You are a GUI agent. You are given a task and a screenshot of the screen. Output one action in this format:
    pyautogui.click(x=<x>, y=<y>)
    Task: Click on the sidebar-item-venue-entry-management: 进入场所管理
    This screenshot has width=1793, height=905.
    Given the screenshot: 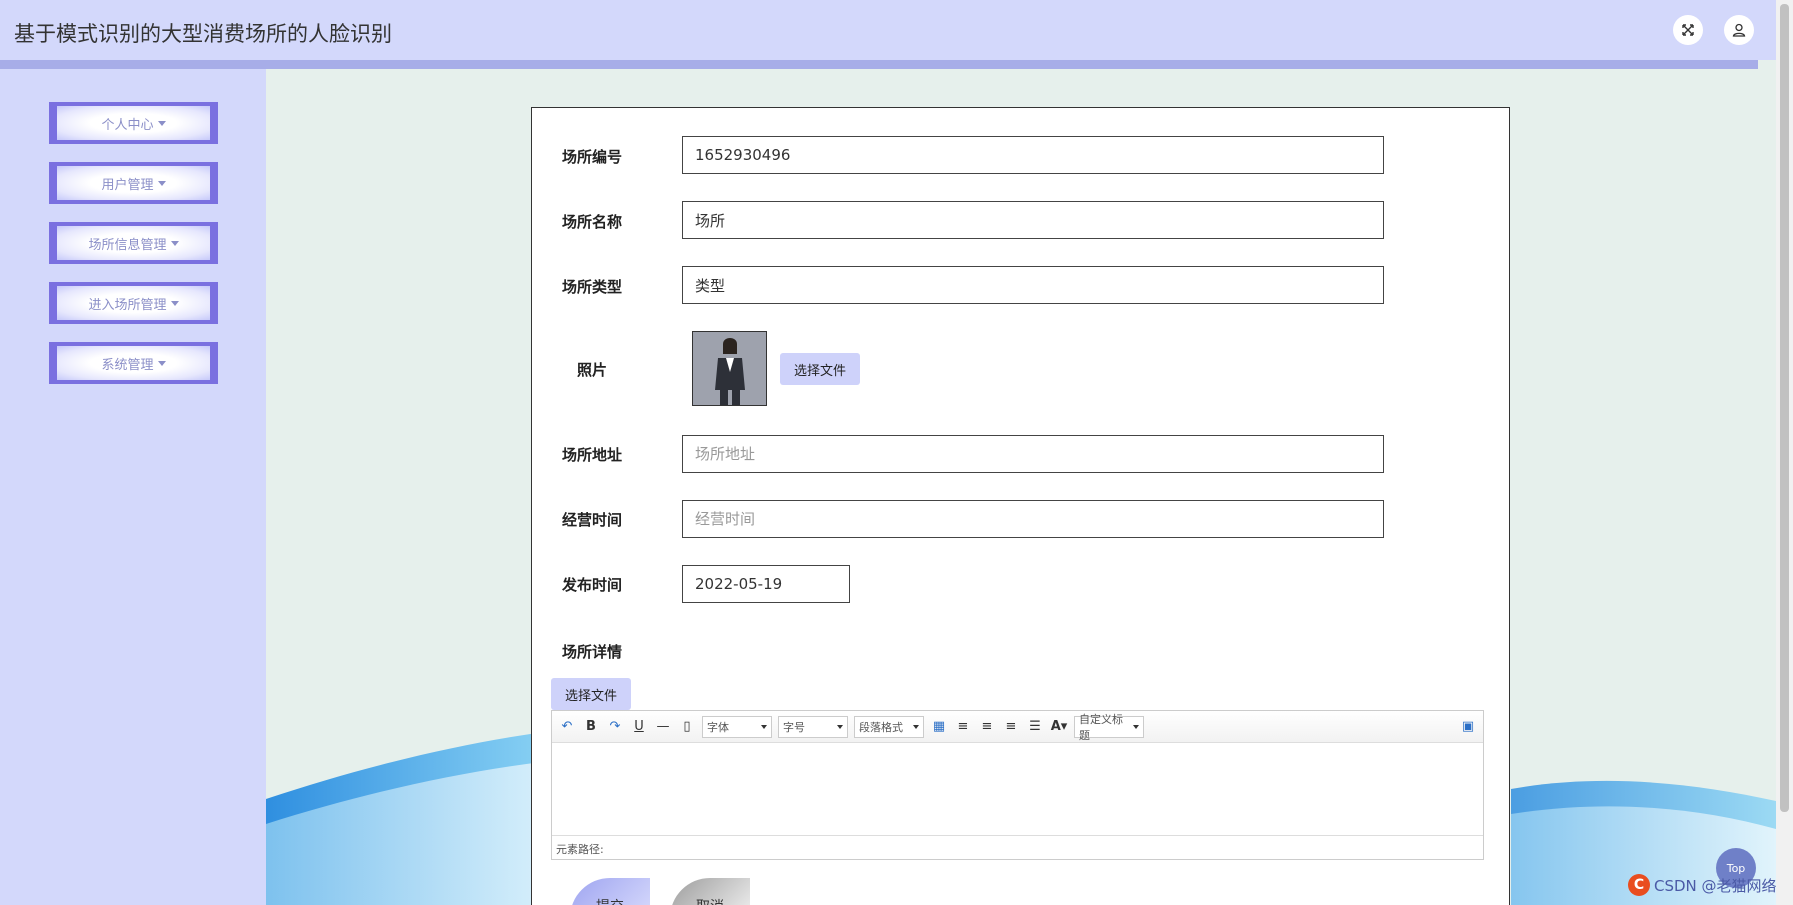 What is the action you would take?
    pyautogui.click(x=133, y=303)
    